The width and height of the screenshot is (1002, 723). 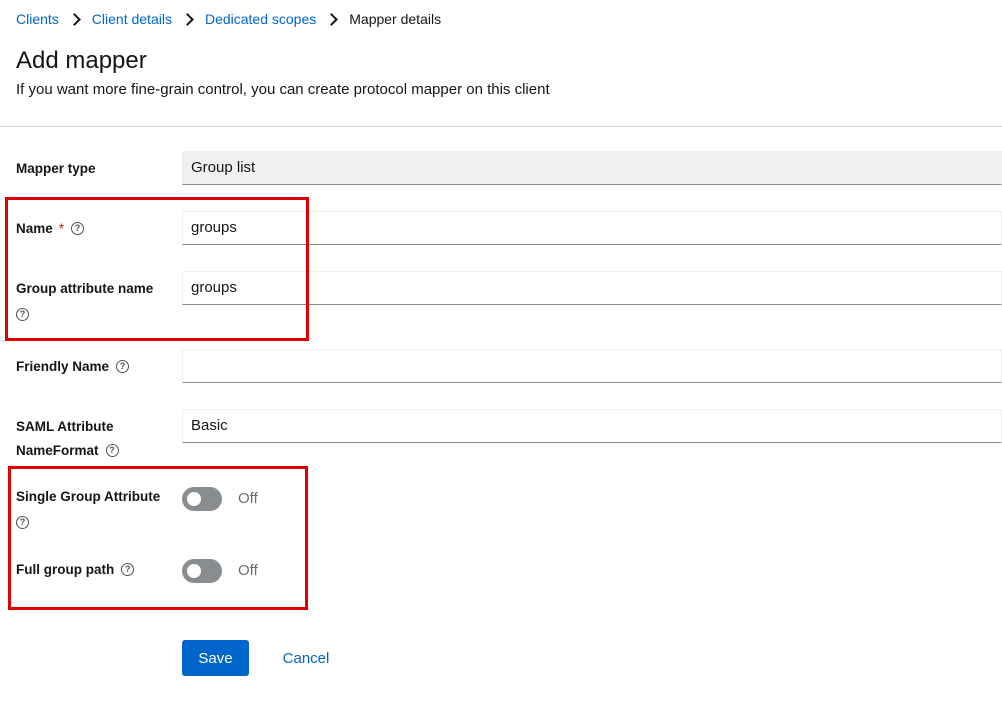 I want to click on name-label: Name *?, so click(x=50, y=229).